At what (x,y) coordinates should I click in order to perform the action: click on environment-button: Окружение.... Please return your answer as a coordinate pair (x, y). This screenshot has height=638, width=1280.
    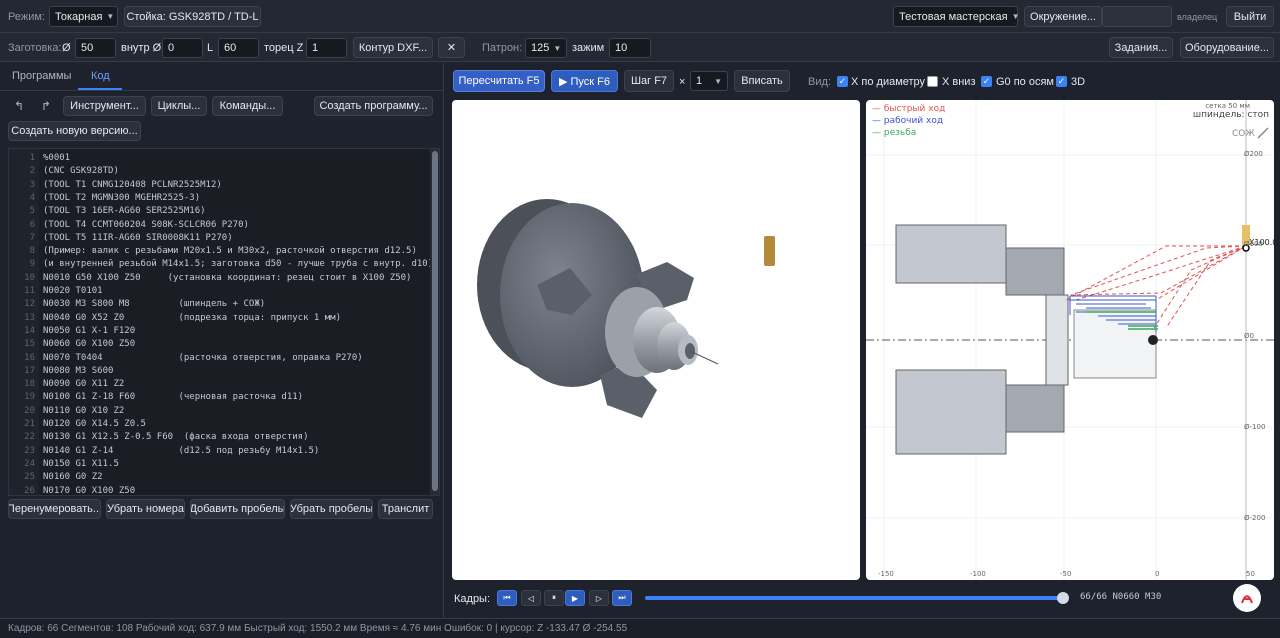
    Looking at the image, I should click on (1063, 16).